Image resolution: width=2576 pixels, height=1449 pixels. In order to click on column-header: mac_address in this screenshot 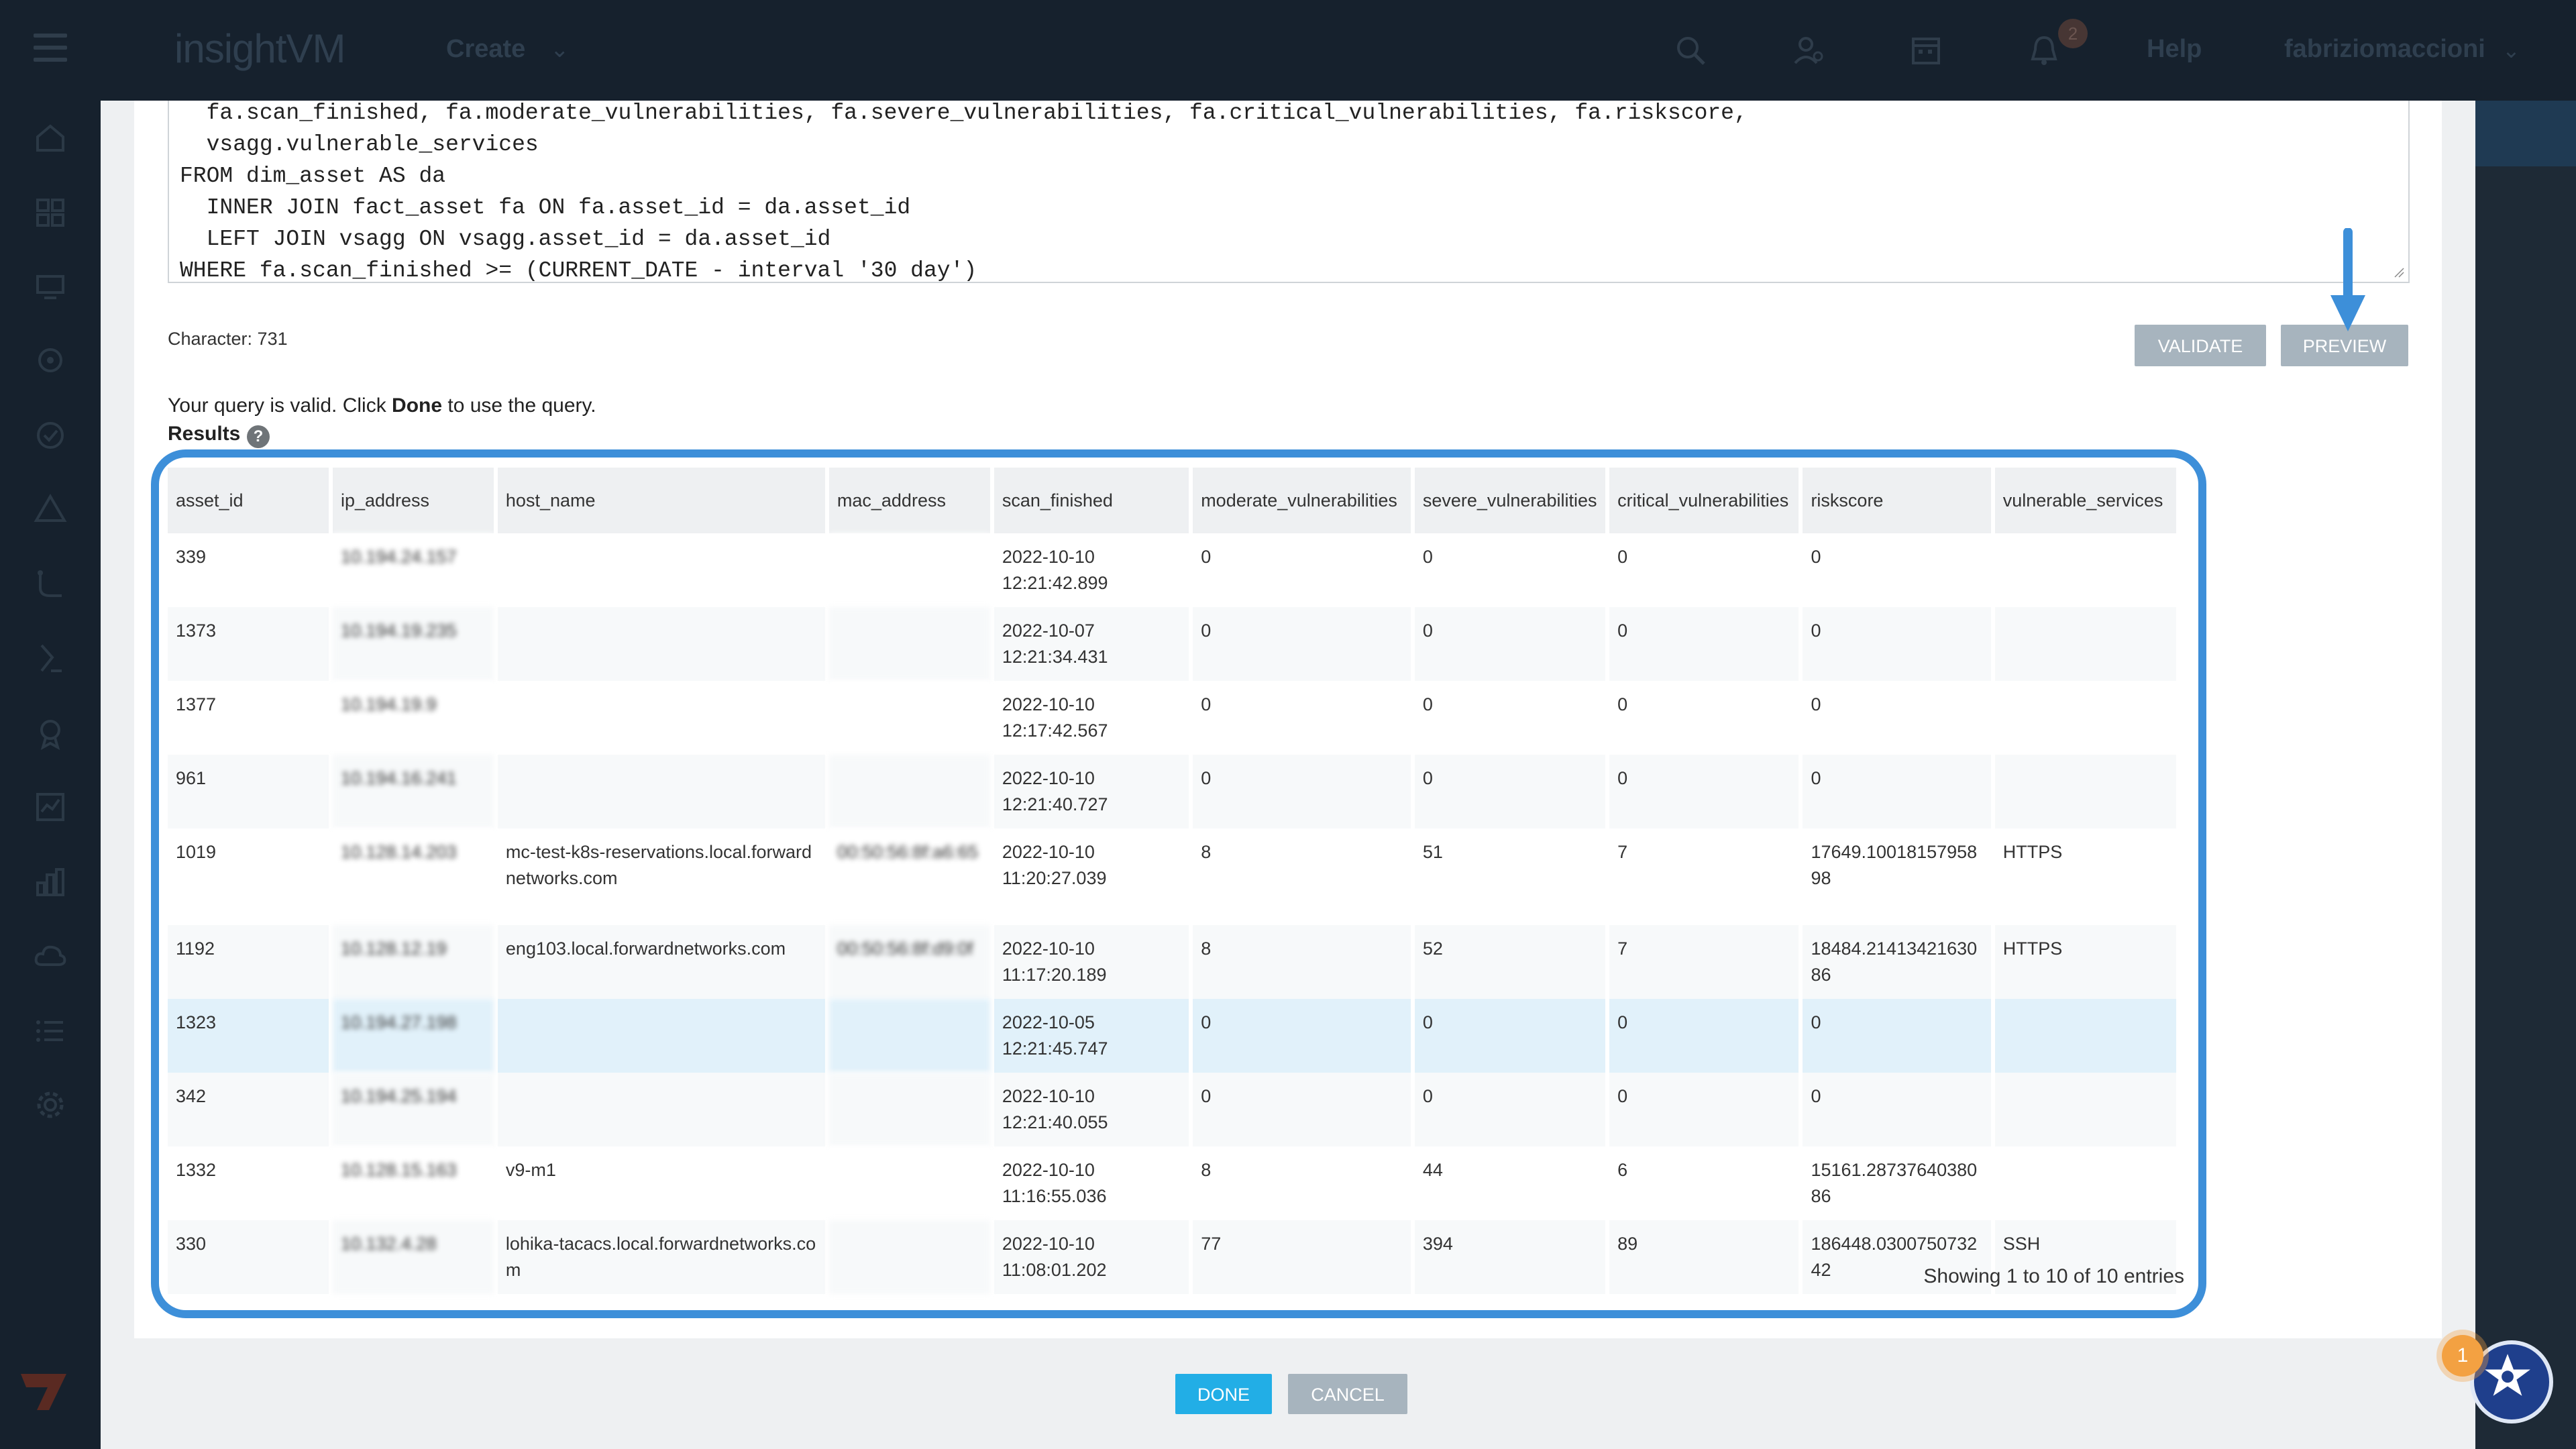, I will do `click(909, 500)`.